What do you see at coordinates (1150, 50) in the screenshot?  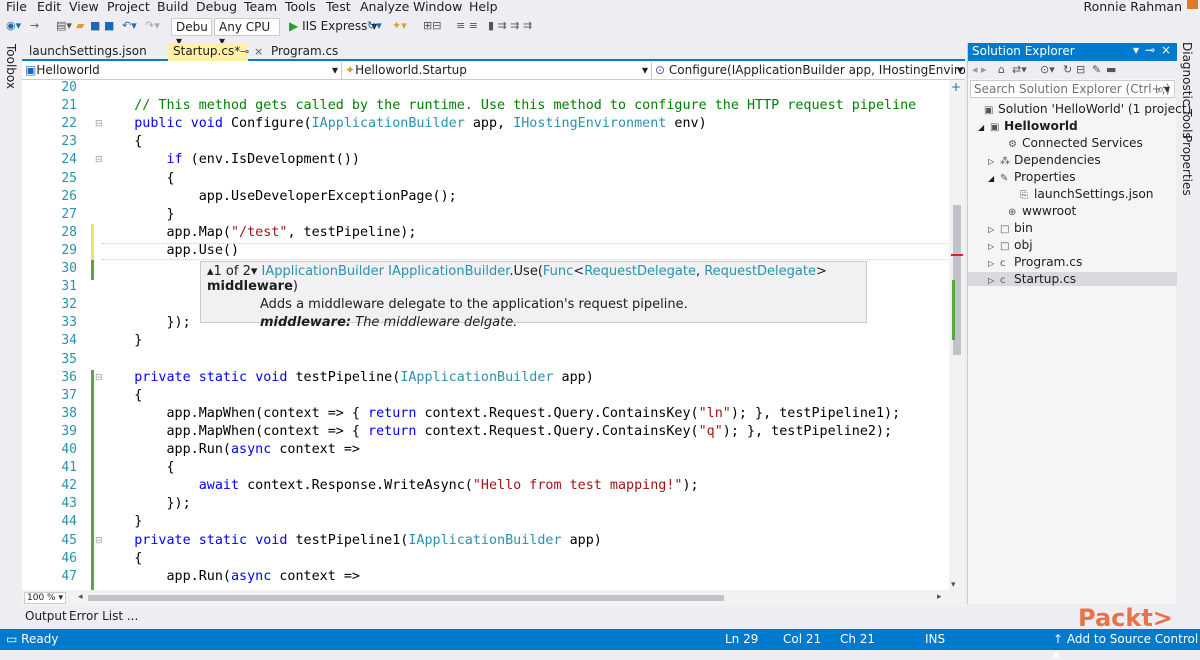 I see `pin-panel-icon: ⊸` at bounding box center [1150, 50].